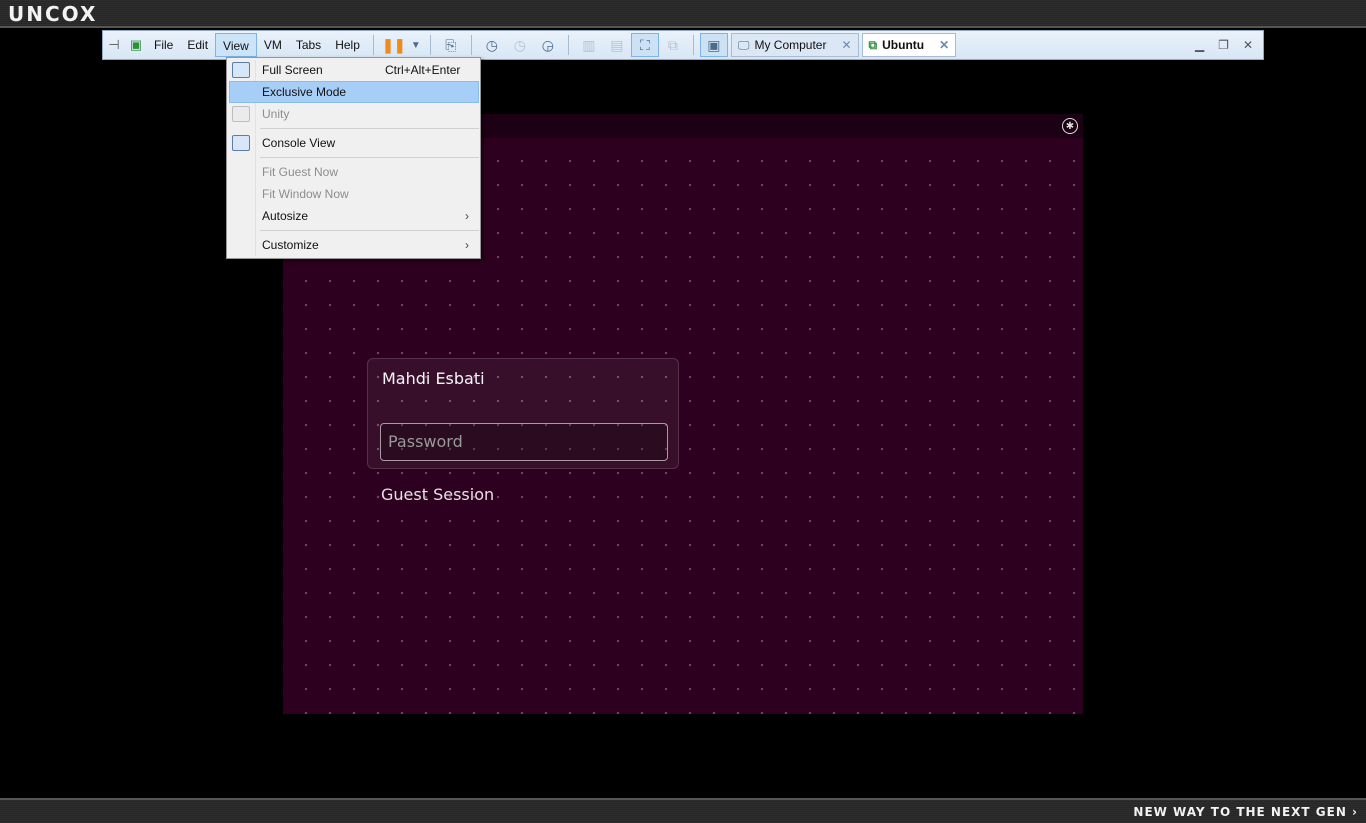 Image resolution: width=1366 pixels, height=823 pixels. Describe the element at coordinates (903, 45) in the screenshot. I see `tab-label: Ubuntu` at that location.